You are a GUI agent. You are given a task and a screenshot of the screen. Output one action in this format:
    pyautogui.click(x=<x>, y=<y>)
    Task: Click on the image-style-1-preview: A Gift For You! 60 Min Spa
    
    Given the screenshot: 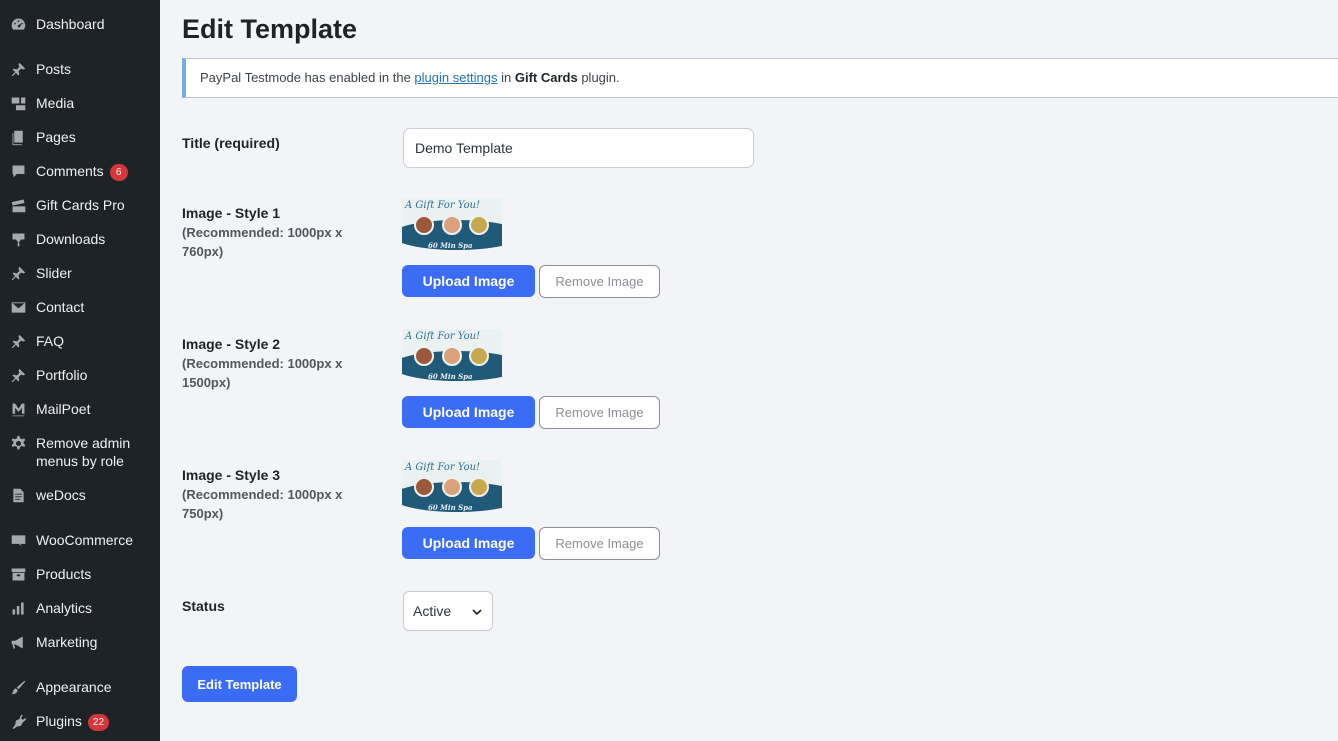 What is the action you would take?
    pyautogui.click(x=452, y=229)
    